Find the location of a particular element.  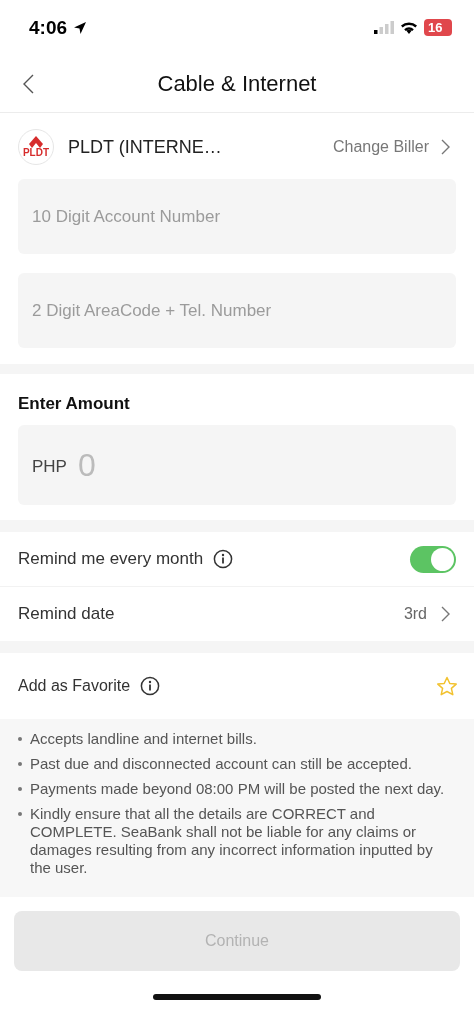

note-text: Past due and disconnected account can still be accepted. is located at coordinates (221, 764).